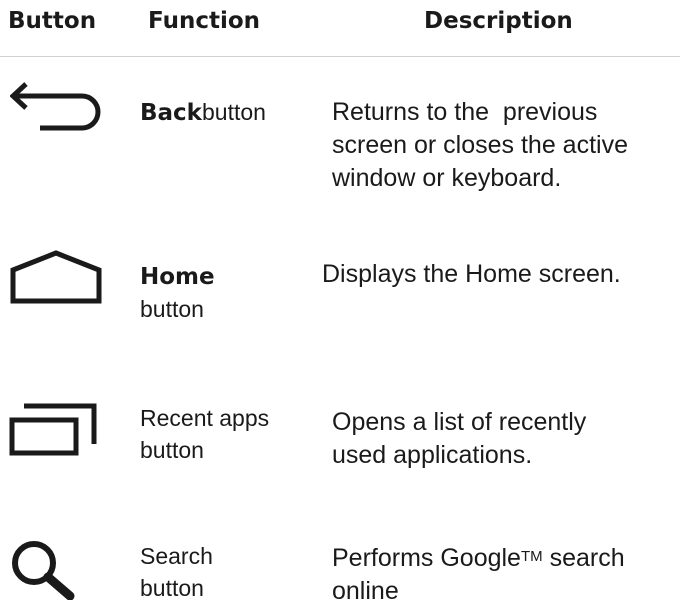 Image resolution: width=680 pixels, height=609 pixels. I want to click on description-search-line-1: Performs GoogleTM search, so click(478, 558).